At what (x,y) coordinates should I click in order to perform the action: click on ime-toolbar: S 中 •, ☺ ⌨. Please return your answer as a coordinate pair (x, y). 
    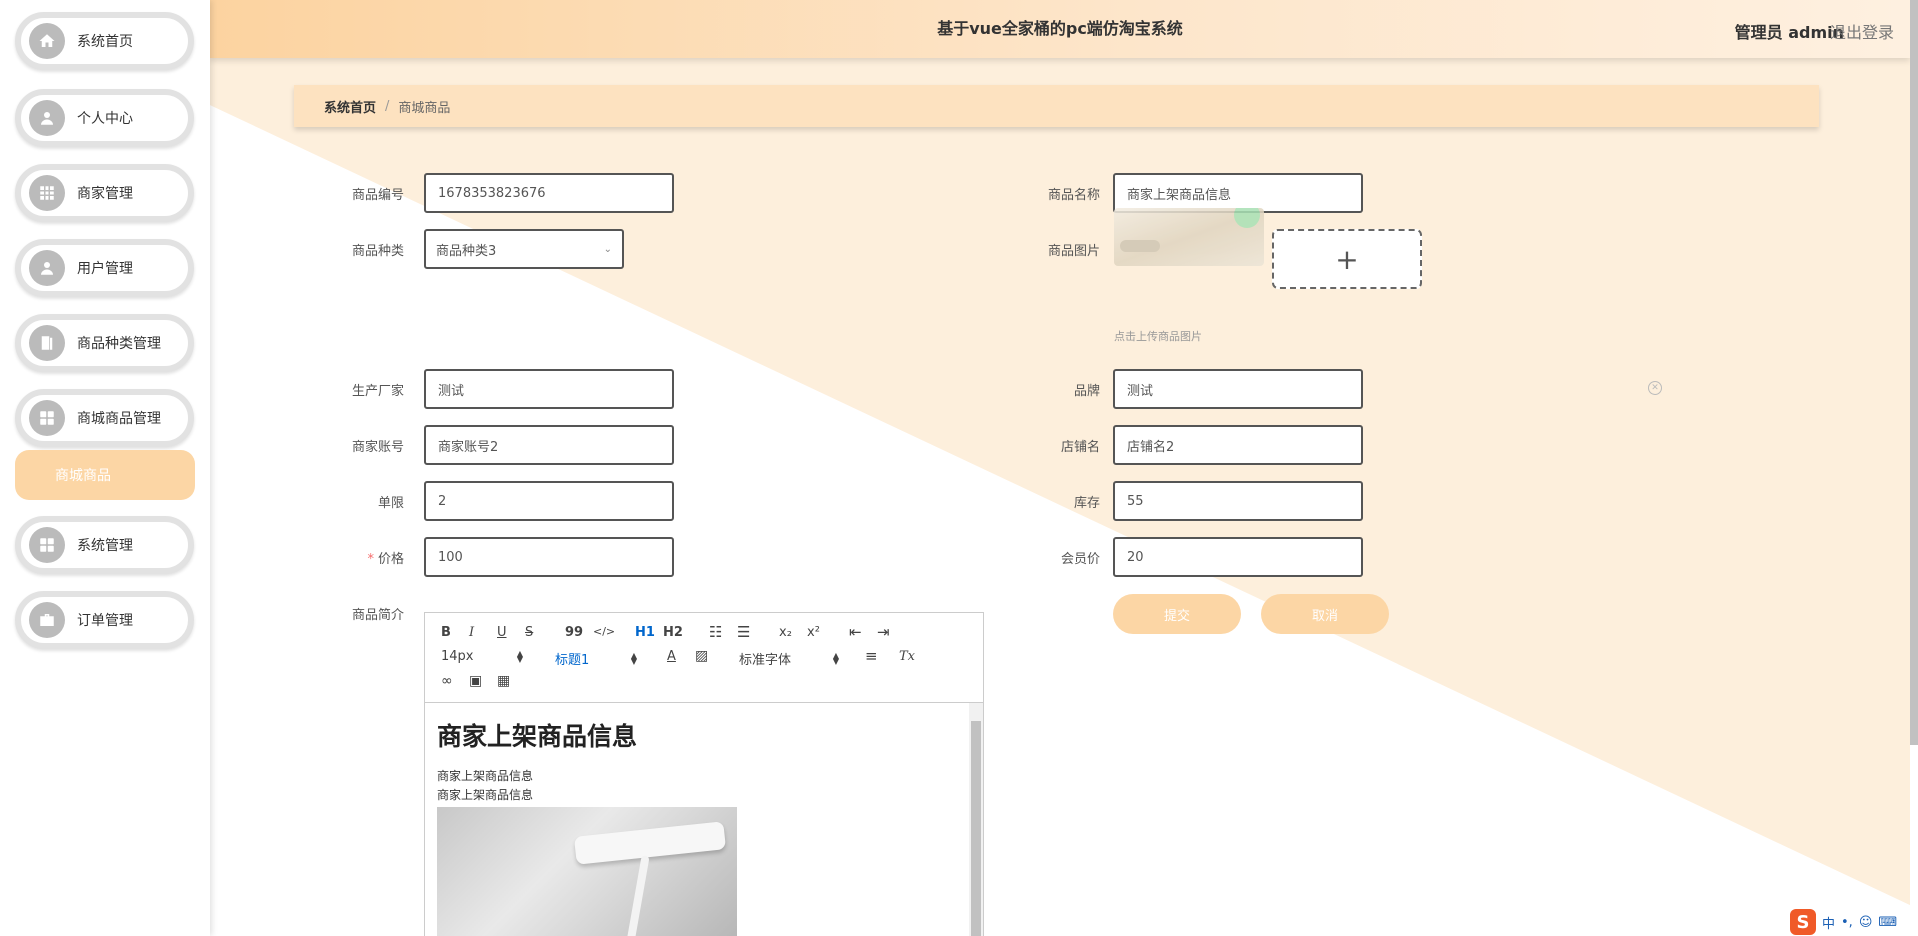
    Looking at the image, I should click on (1854, 922).